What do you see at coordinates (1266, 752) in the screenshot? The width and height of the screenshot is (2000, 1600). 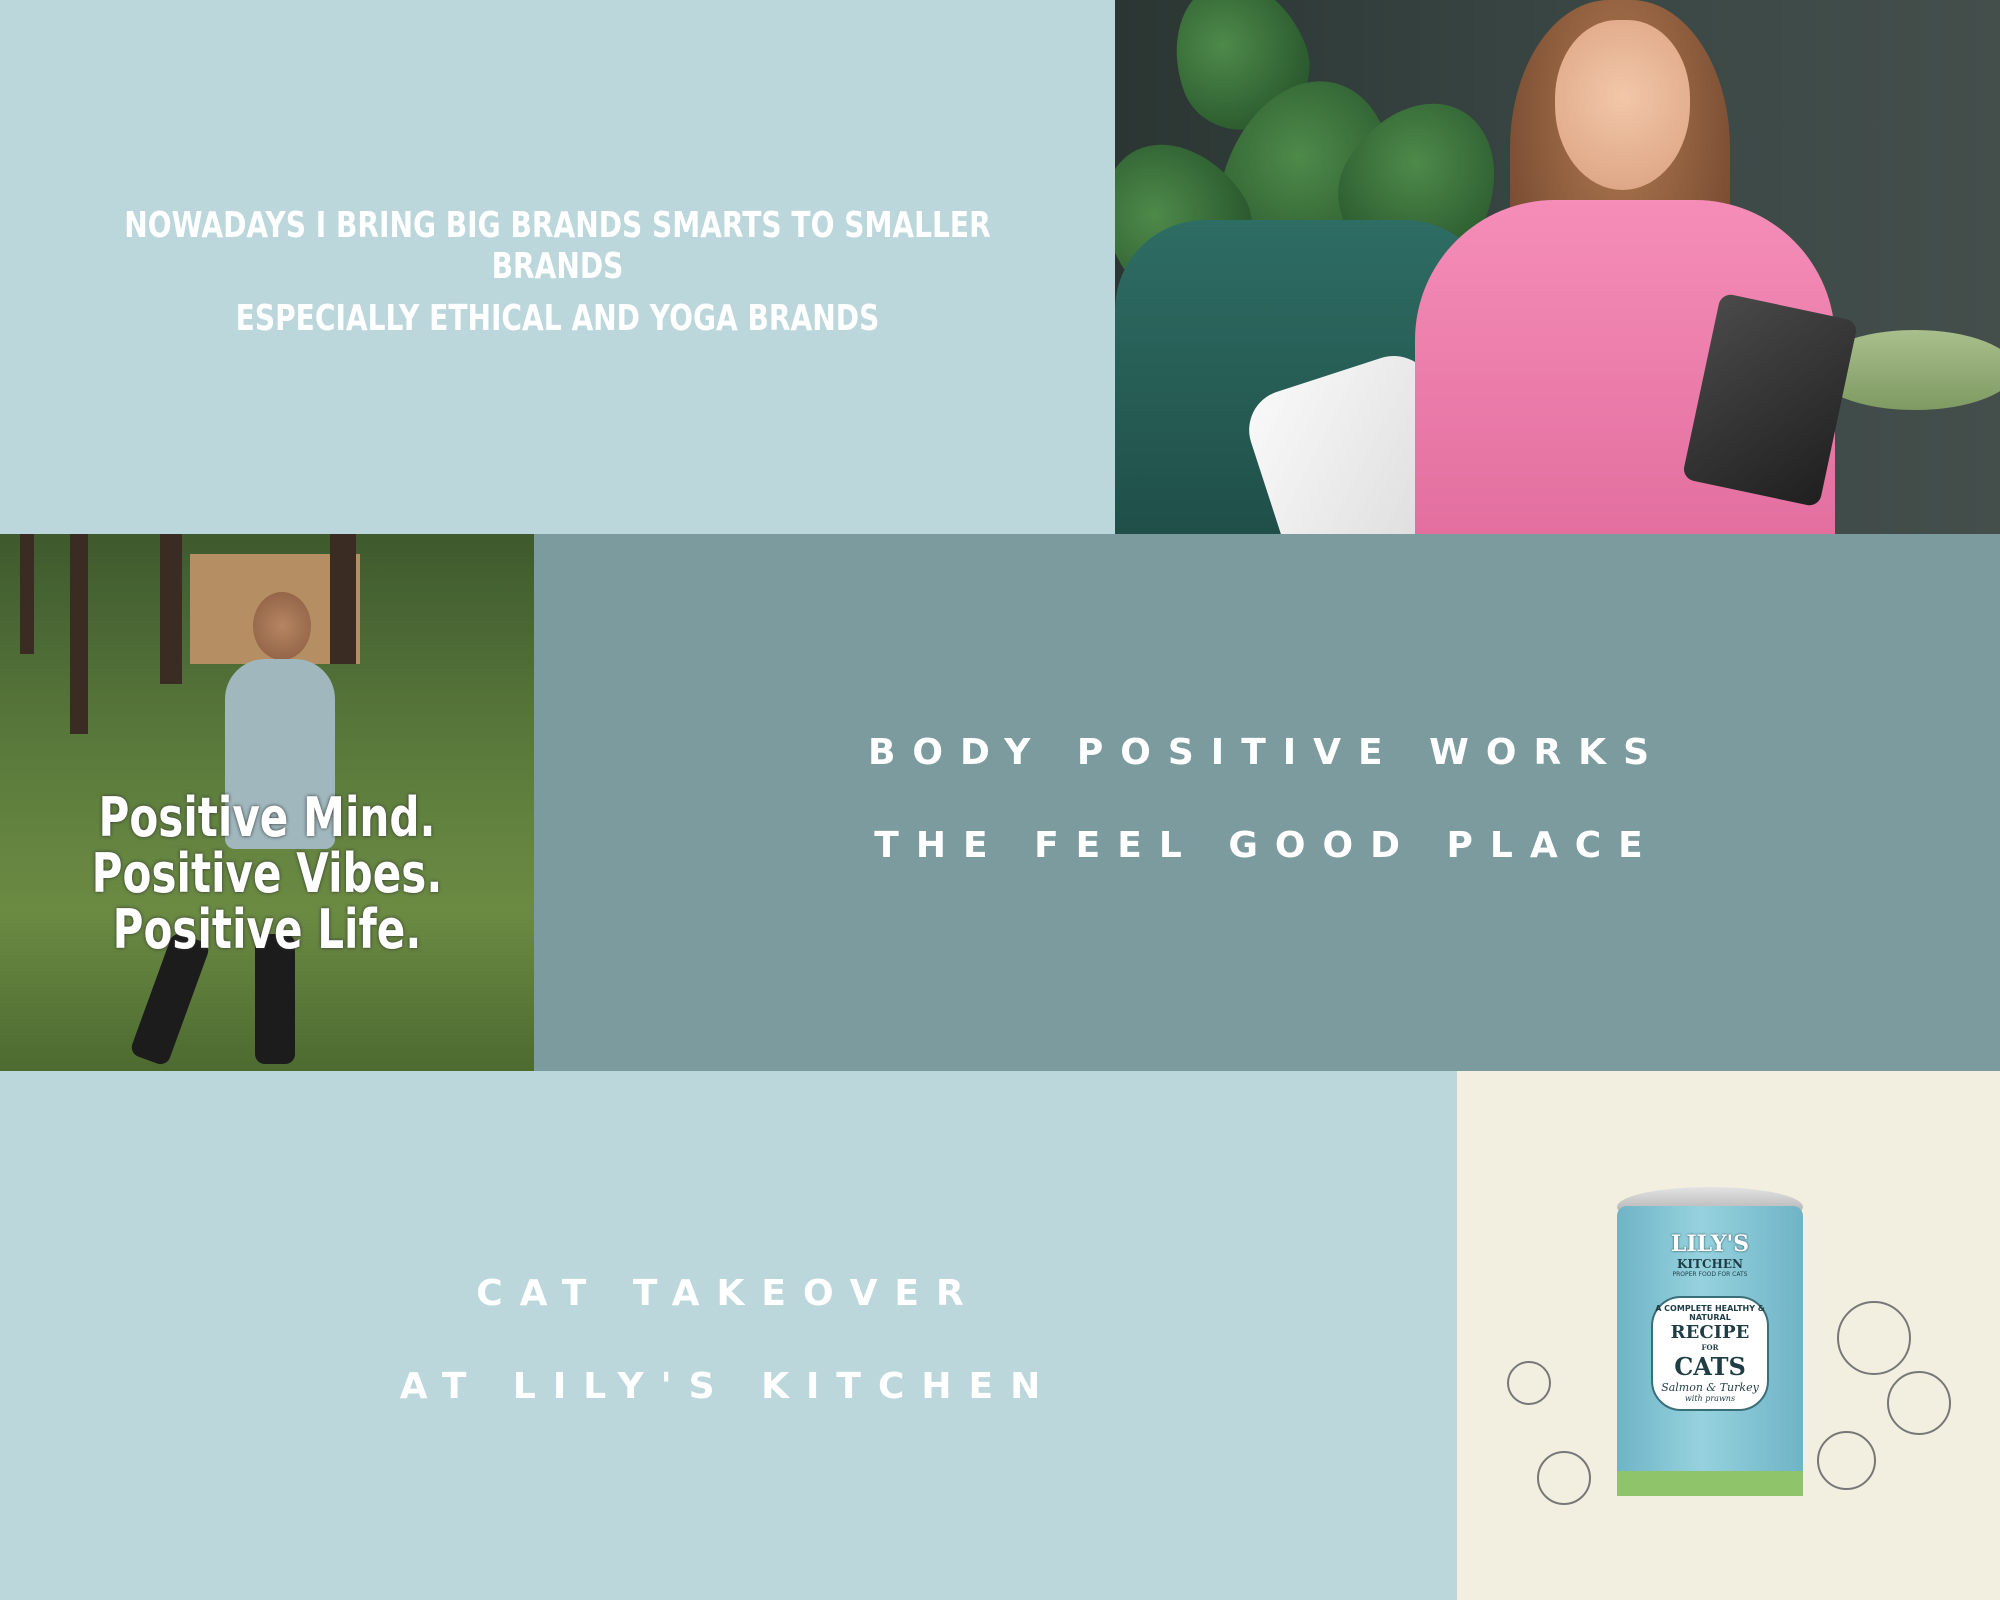 I see `body-positive-line-1: BODY POSITIVE WORKS` at bounding box center [1266, 752].